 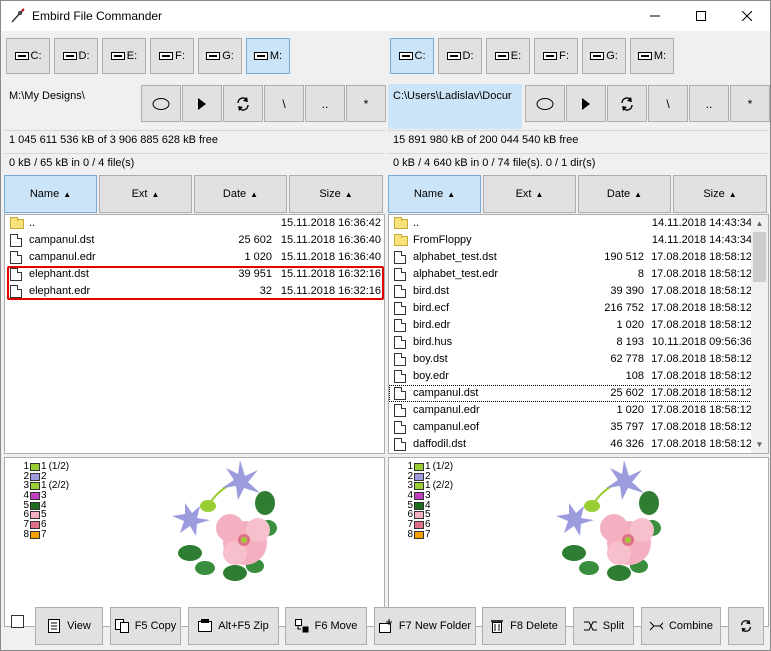 I want to click on drive-icon, so click(x=550, y=56).